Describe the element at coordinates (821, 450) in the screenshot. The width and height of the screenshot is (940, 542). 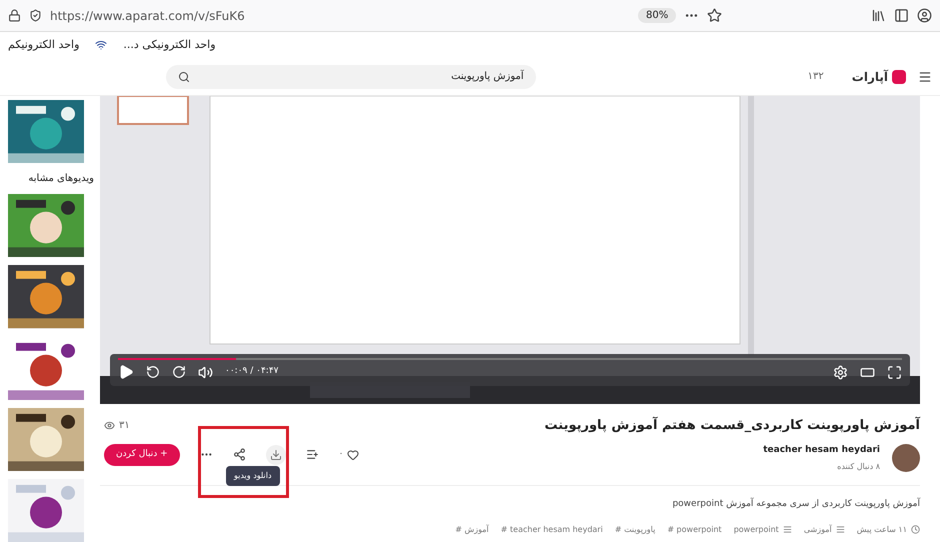
I see `channel-name: teacher hesam heydari` at that location.